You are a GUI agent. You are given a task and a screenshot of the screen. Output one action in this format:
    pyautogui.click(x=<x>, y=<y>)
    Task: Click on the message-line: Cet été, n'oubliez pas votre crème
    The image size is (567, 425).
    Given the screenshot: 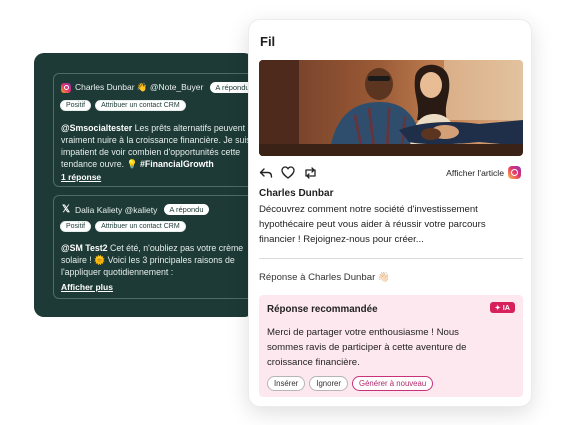 What is the action you would take?
    pyautogui.click(x=175, y=248)
    